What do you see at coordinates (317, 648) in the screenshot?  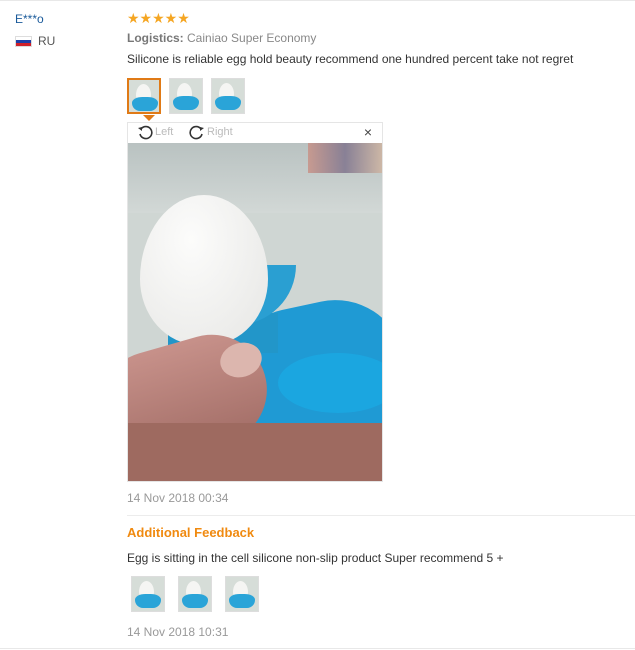 I see `bottom-divider` at bounding box center [317, 648].